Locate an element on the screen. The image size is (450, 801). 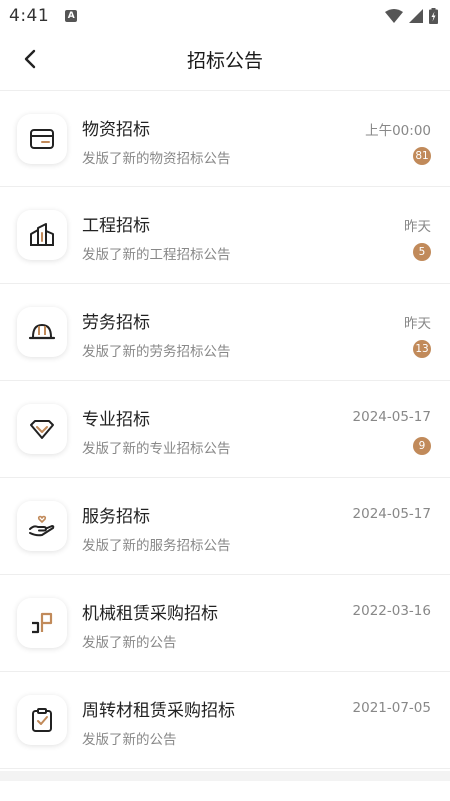
unread-badge: 5 is located at coordinates (422, 252).